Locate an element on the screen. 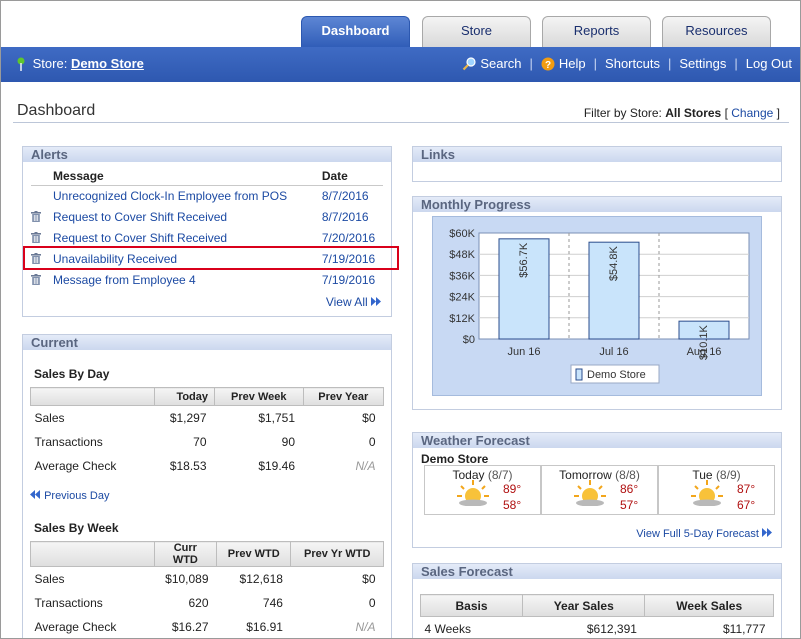 The width and height of the screenshot is (801, 639). alert-date: 8/7/2016 is located at coordinates (345, 216).